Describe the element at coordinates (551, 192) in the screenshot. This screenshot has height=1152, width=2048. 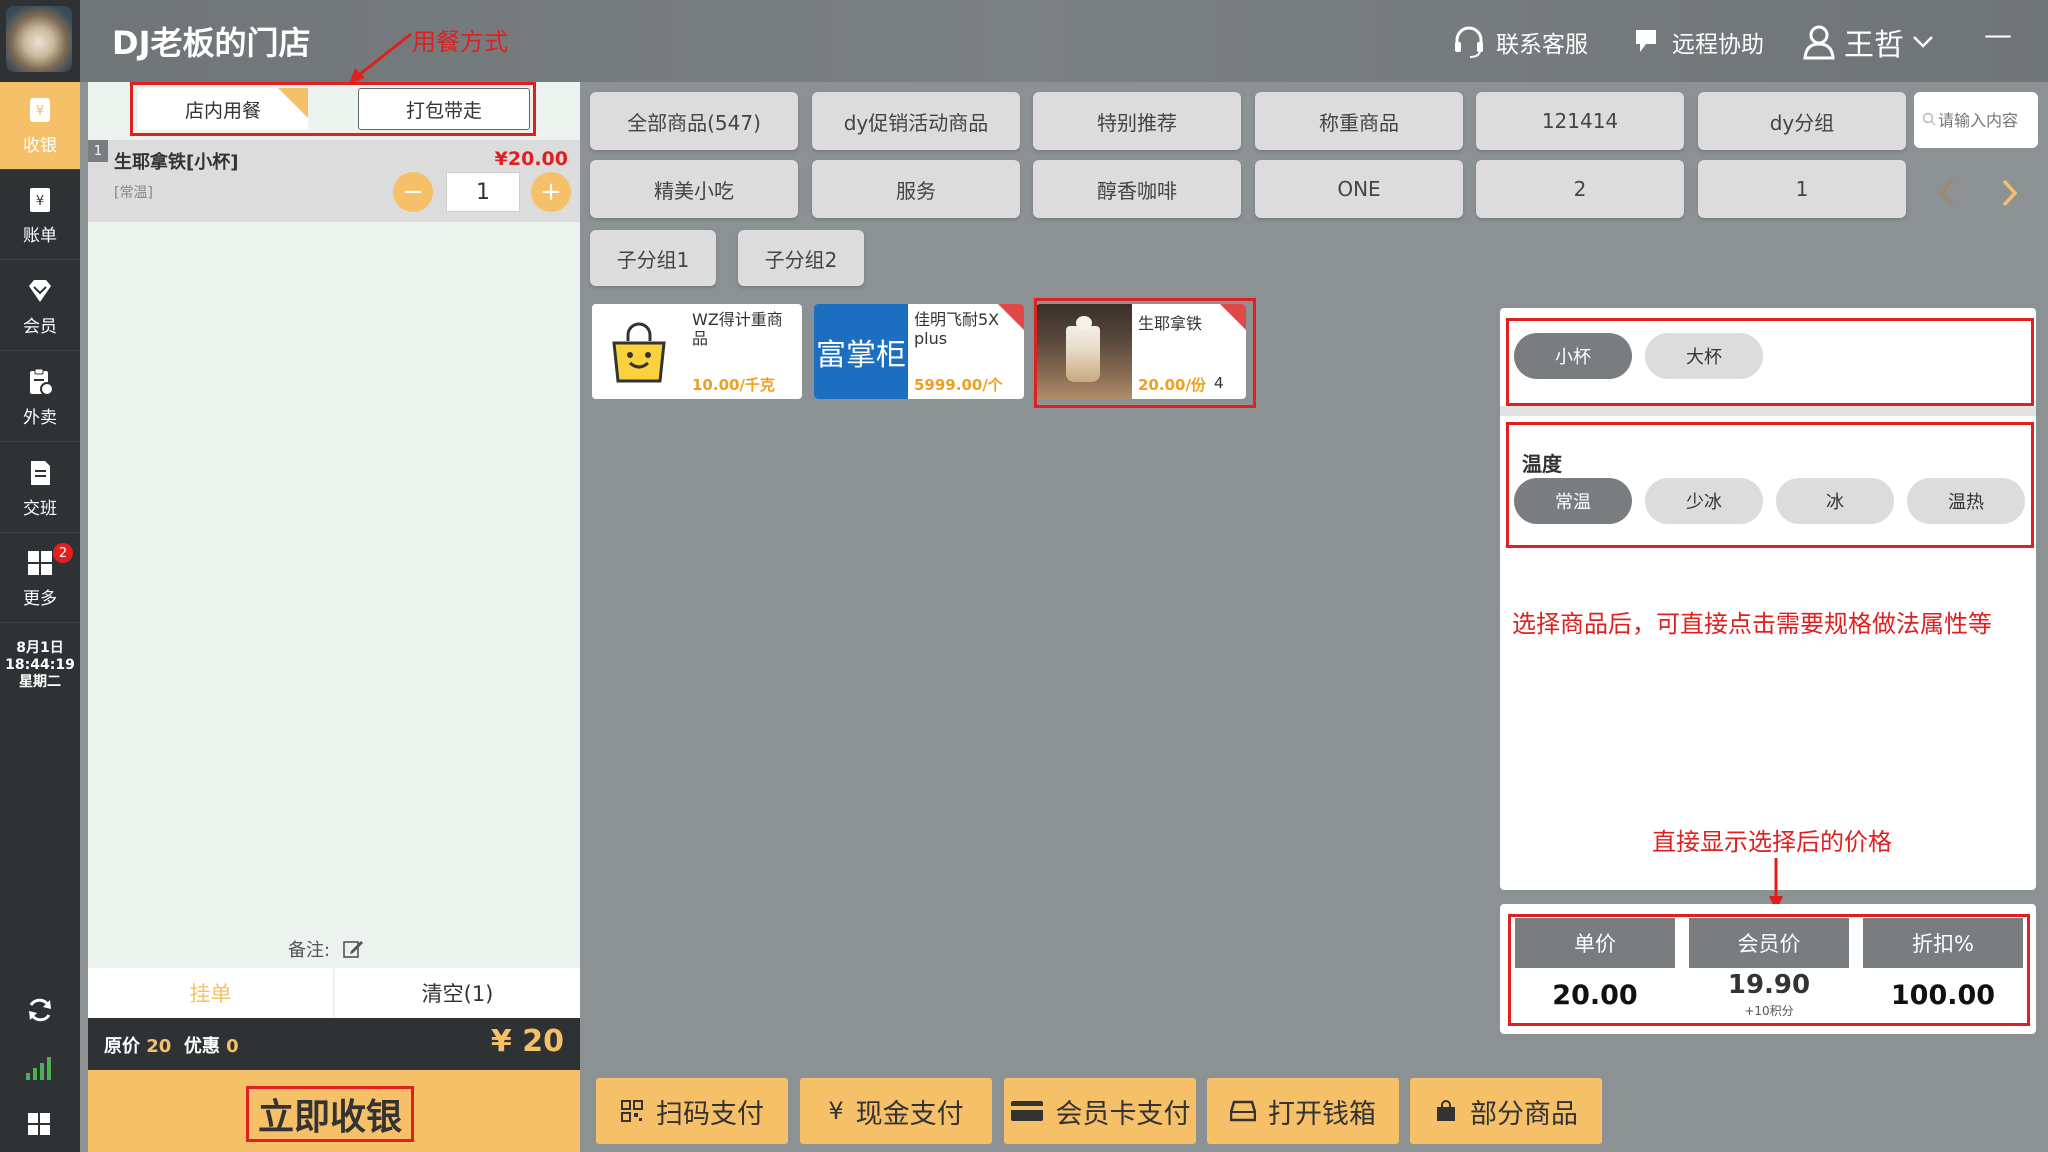
I see `qty-increase-button: +` at that location.